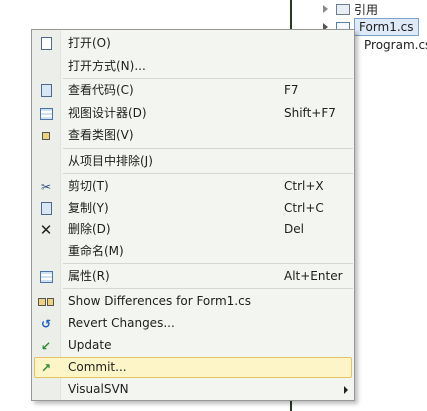  I want to click on show-differences-icon, so click(46, 301).